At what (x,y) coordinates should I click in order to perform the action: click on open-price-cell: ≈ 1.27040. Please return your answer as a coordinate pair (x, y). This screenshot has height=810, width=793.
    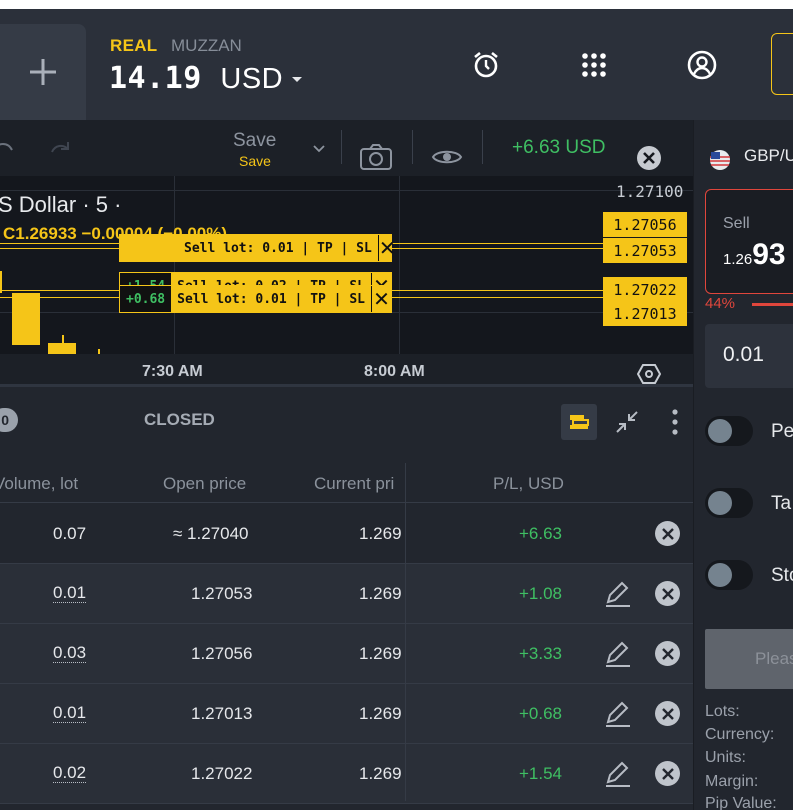
    Looking at the image, I should click on (211, 533).